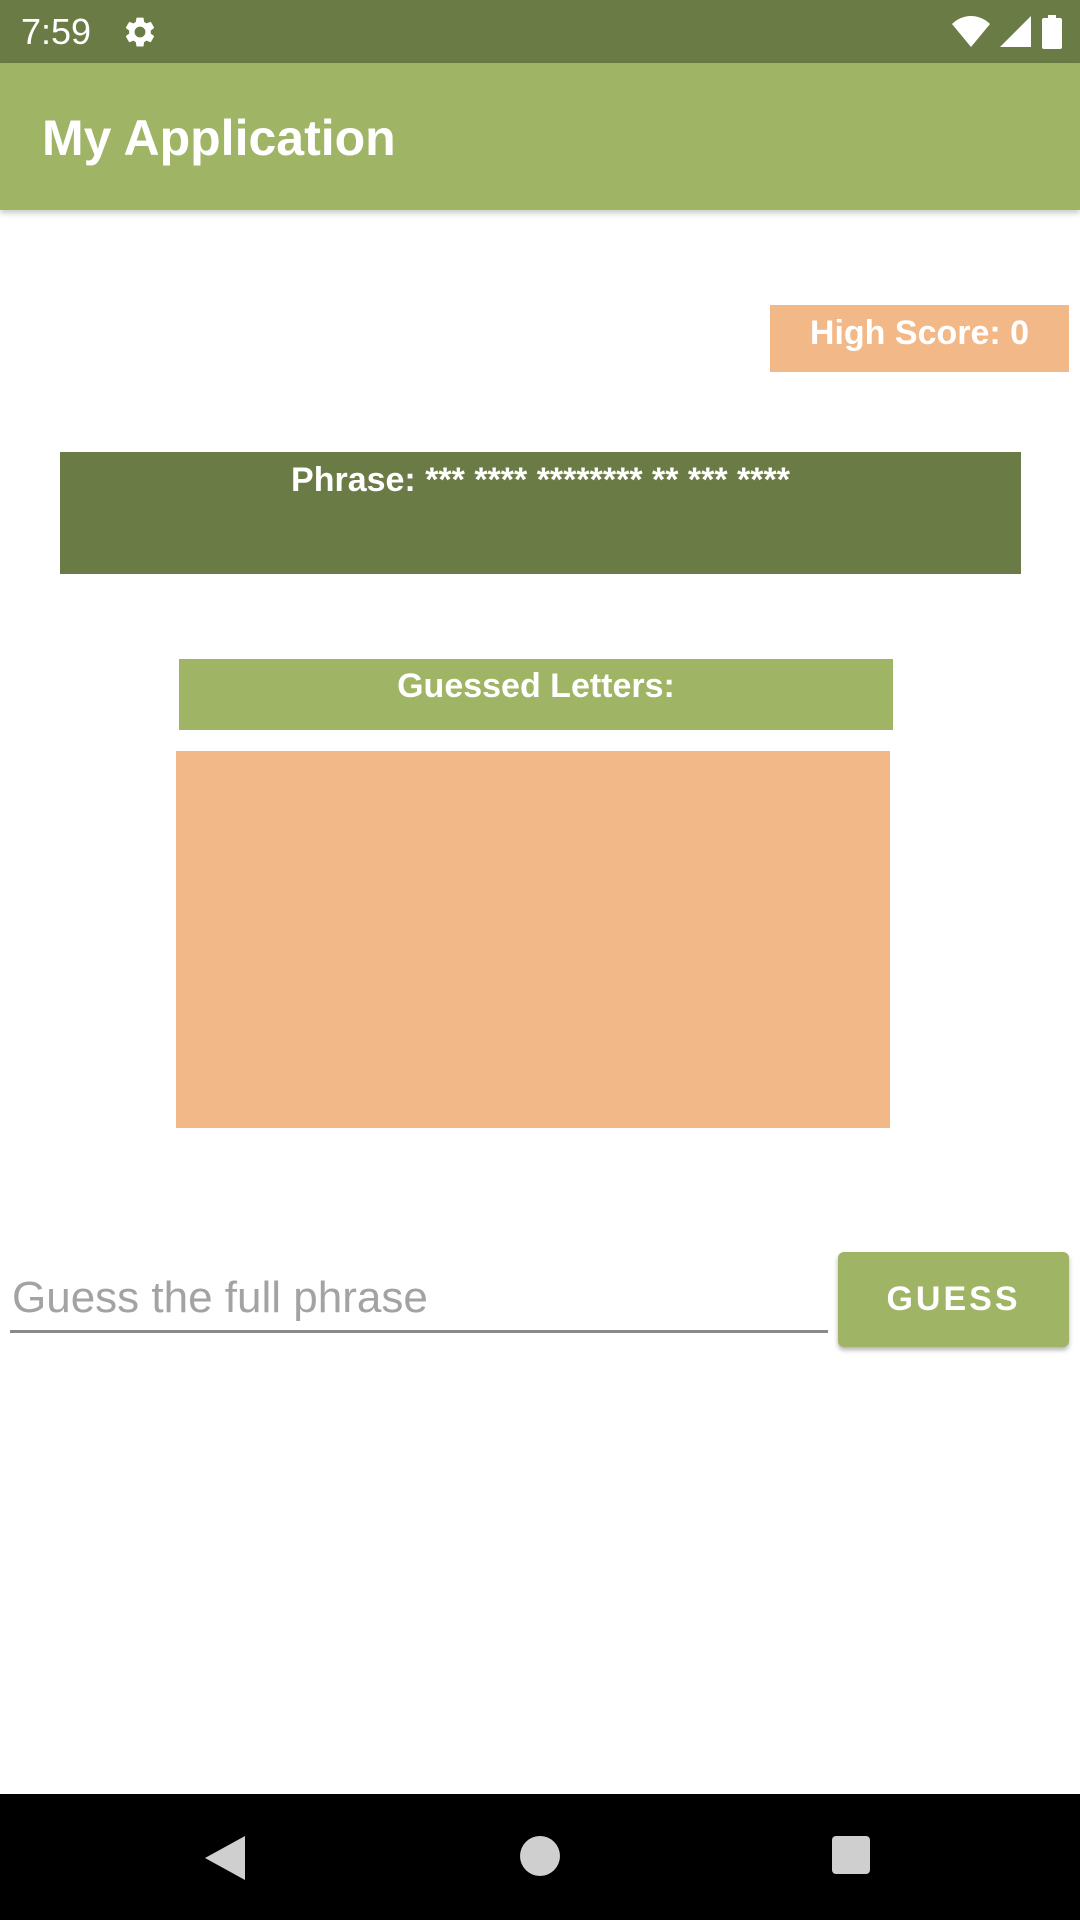  I want to click on navigation-bar, so click(540, 1857).